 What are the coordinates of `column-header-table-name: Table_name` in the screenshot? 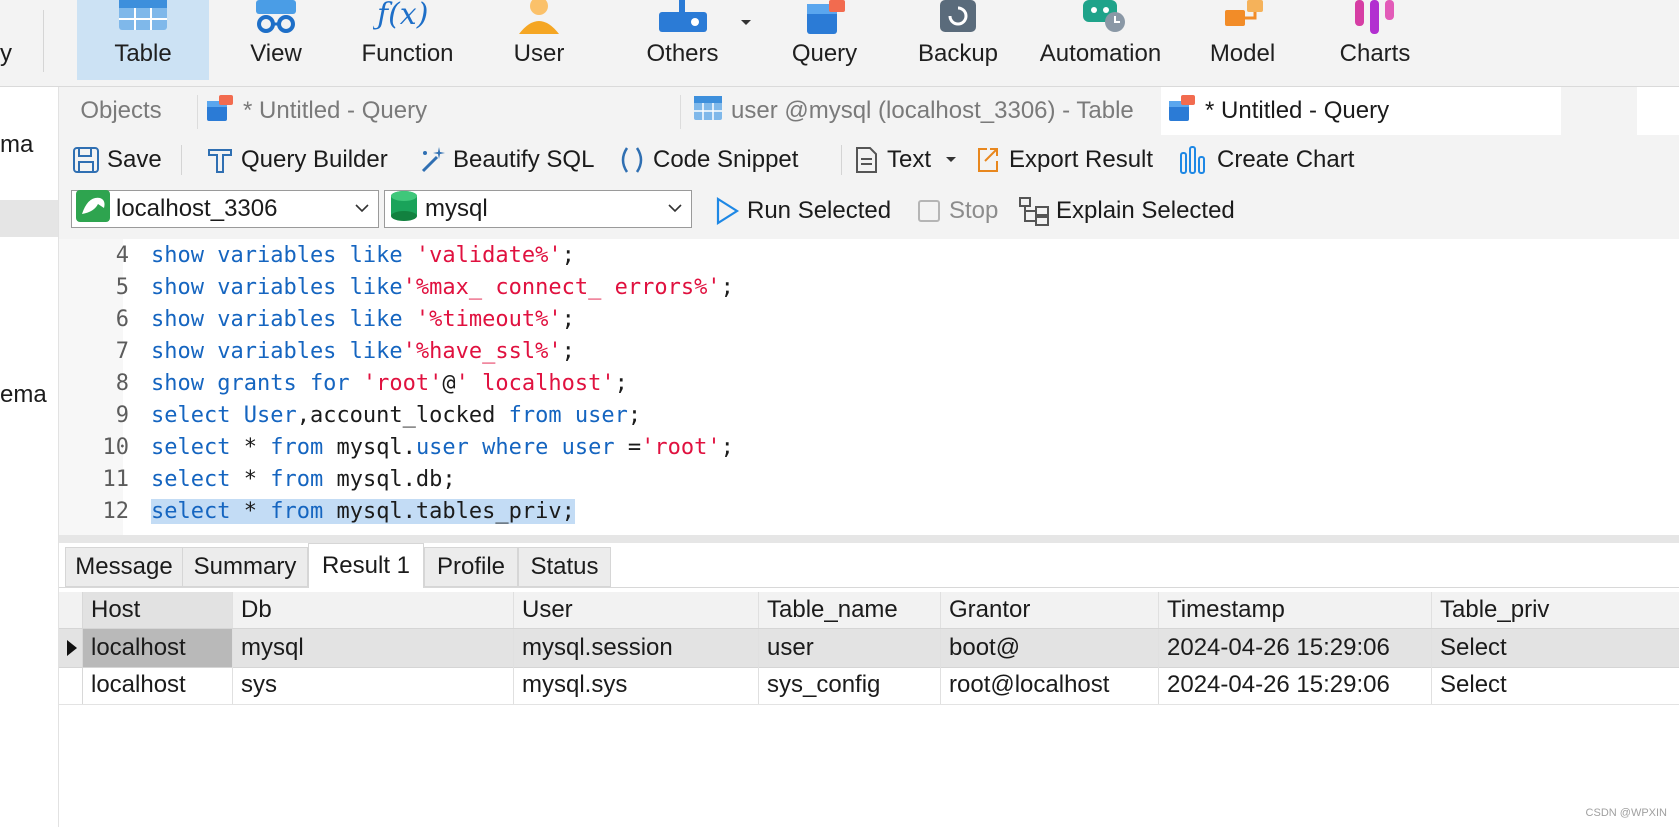 It's located at (850, 610).